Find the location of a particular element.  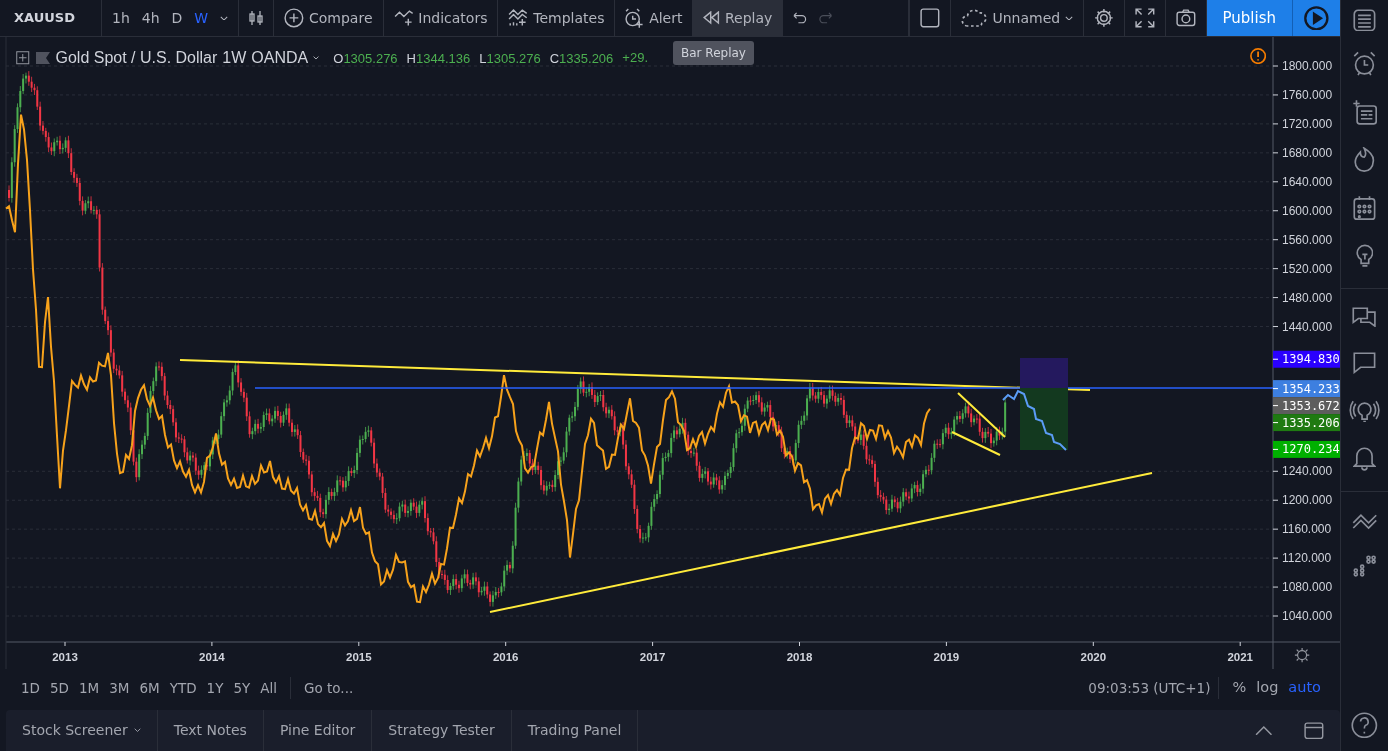

toolbar-button: Replay is located at coordinates (738, 18).